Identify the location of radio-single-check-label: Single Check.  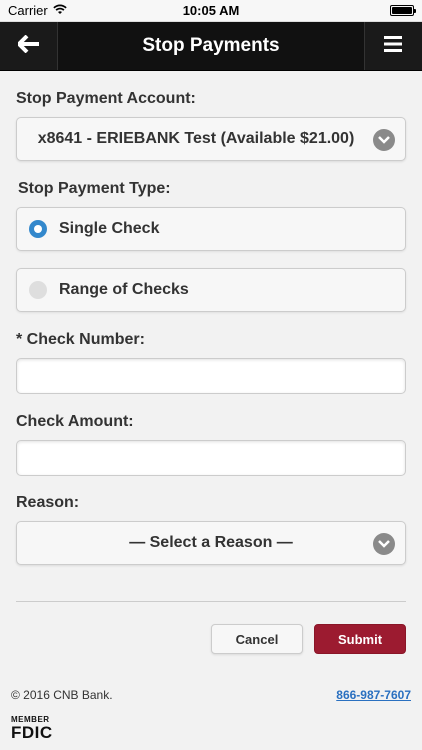
(109, 228).